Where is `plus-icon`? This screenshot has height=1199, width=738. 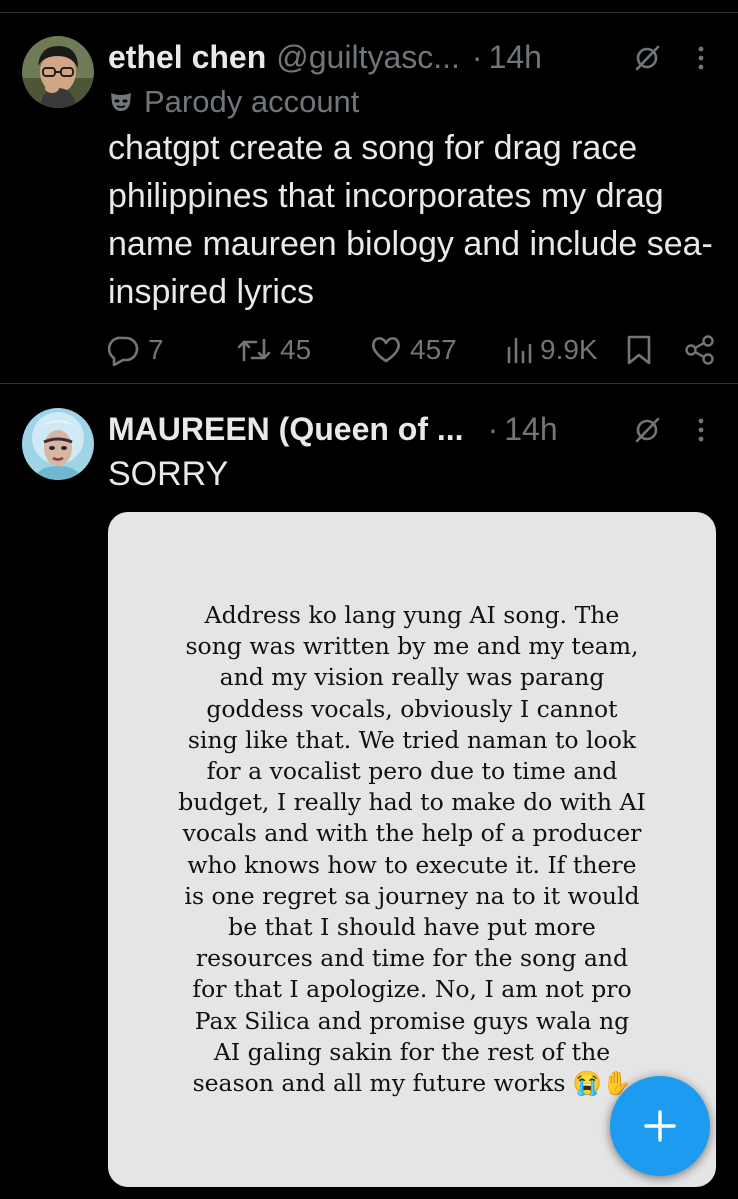 plus-icon is located at coordinates (660, 1126).